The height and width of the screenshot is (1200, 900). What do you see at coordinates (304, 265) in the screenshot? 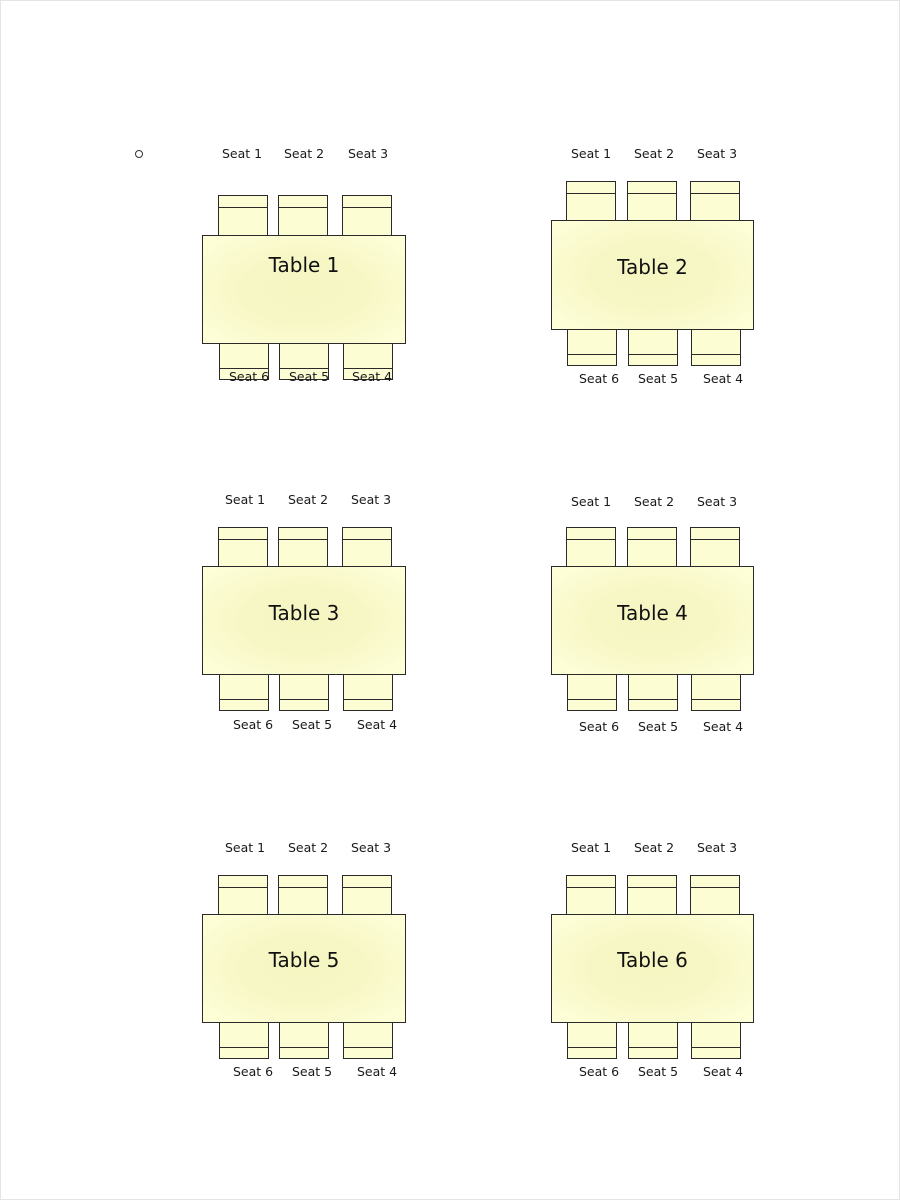
I see `table-label: Table 1` at bounding box center [304, 265].